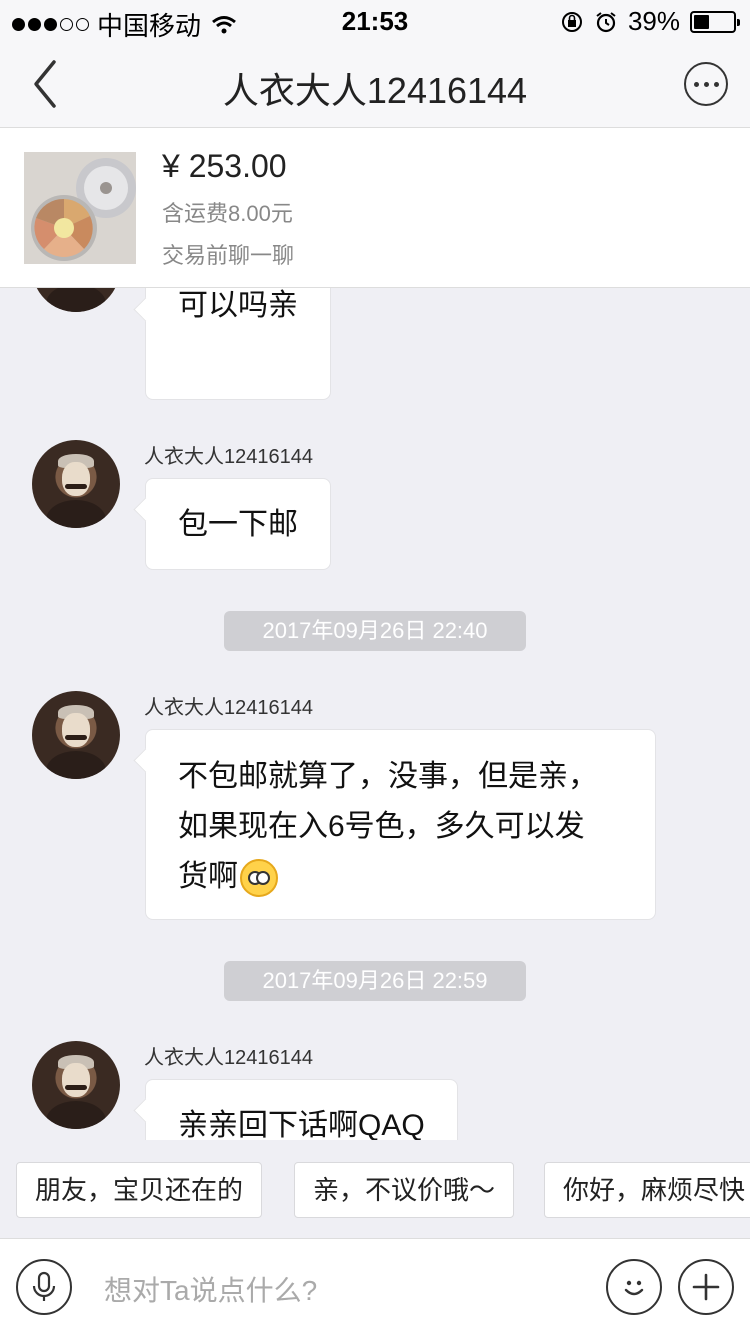  I want to click on message-bubble: 包一下邮, so click(238, 524).